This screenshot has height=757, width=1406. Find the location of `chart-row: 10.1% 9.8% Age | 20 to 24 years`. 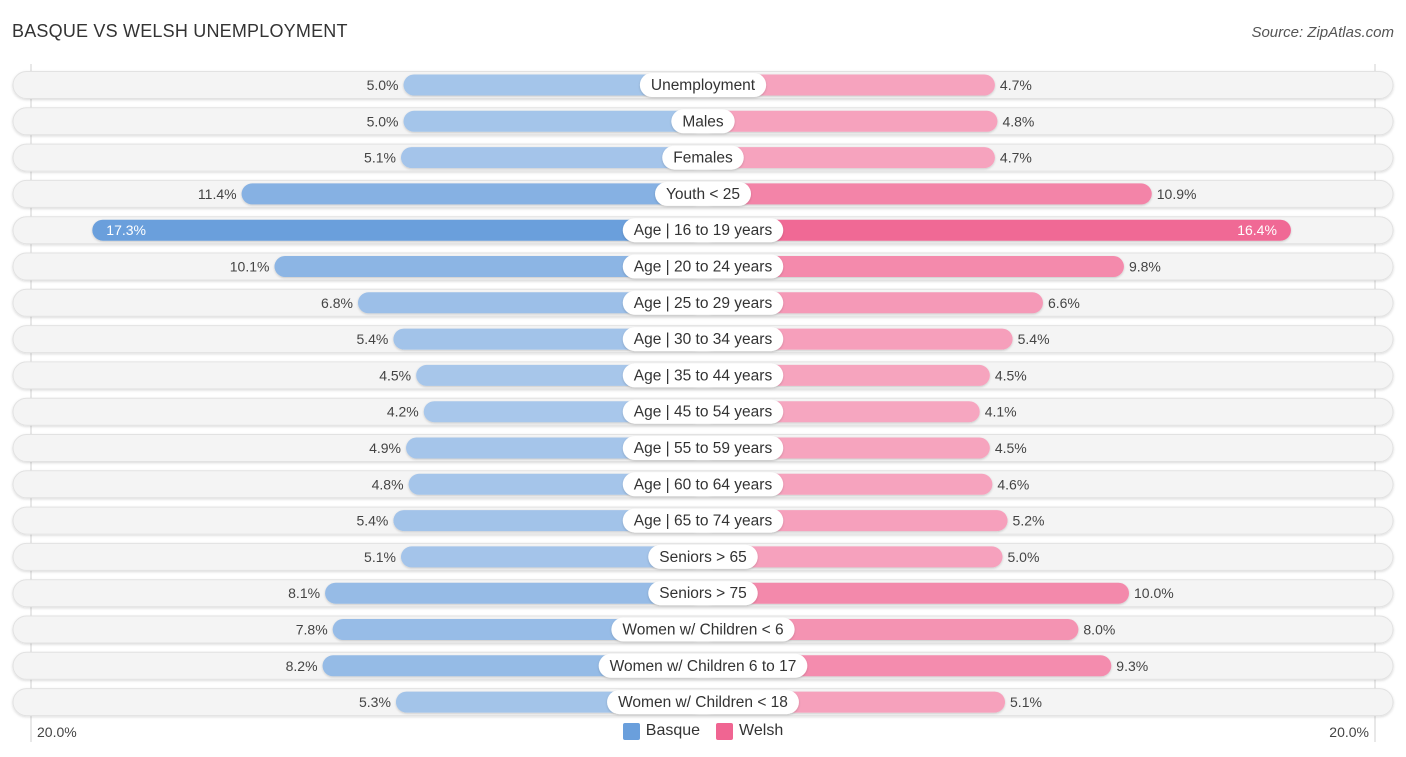

chart-row: 10.1% 9.8% Age | 20 to 24 years is located at coordinates (703, 266).